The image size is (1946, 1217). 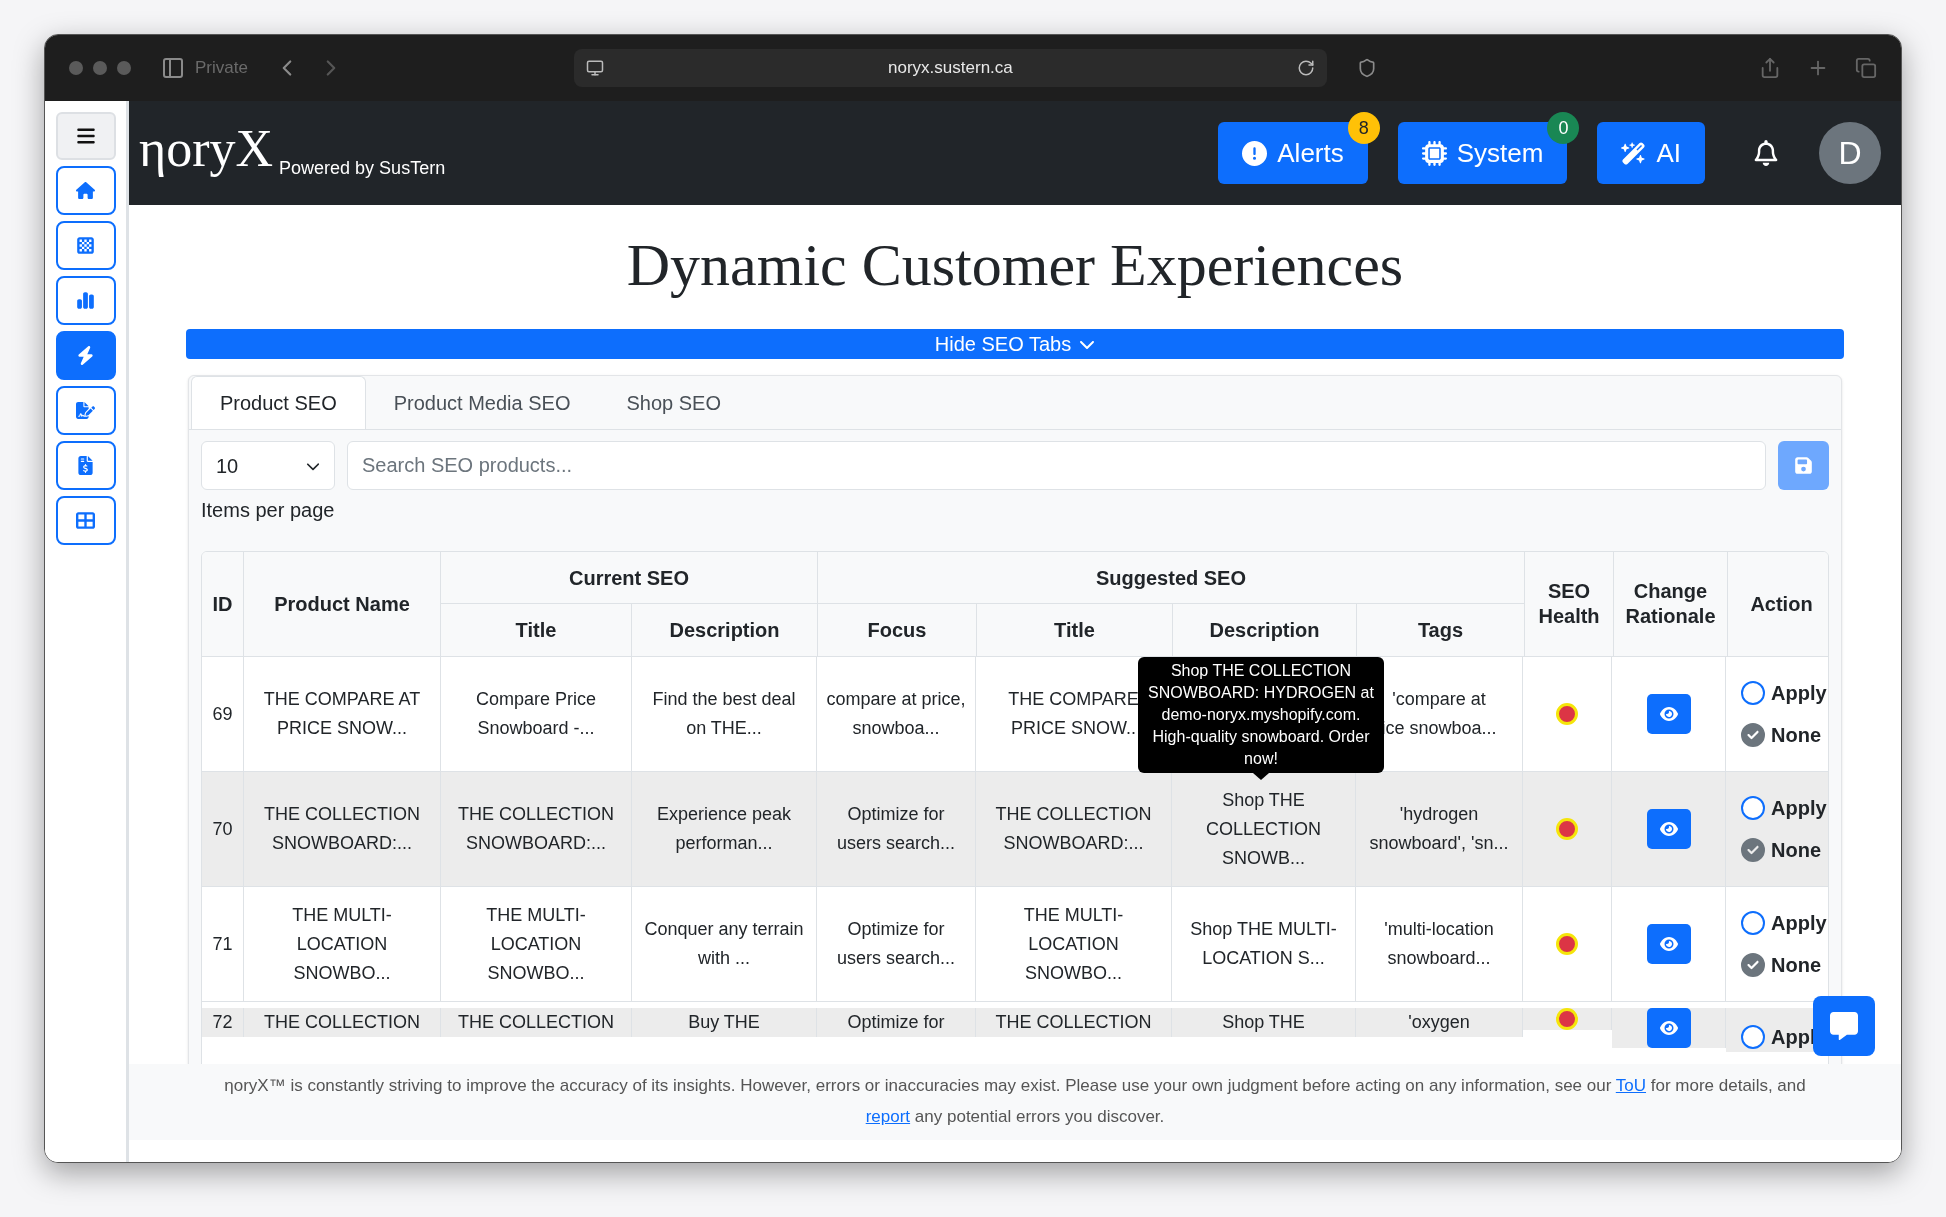 I want to click on chat-button, so click(x=1844, y=1026).